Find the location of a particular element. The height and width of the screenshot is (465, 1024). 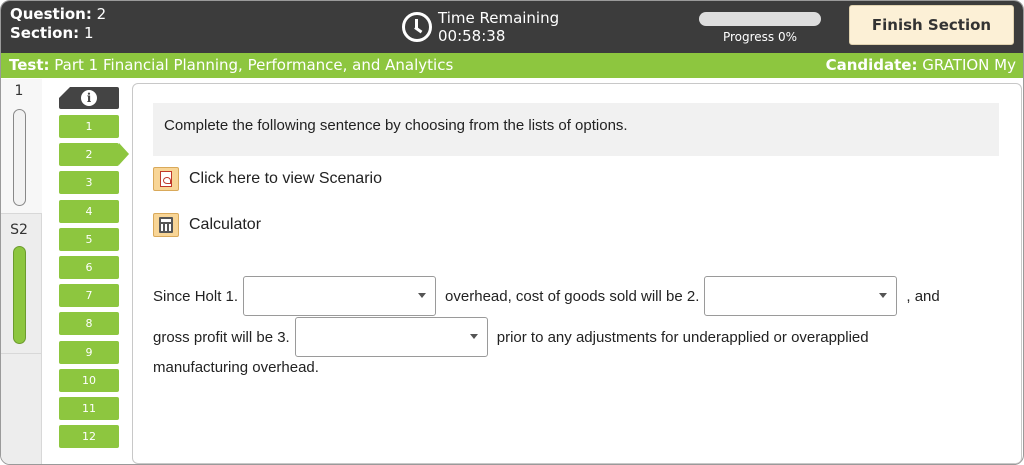

clock-icon is located at coordinates (417, 27).